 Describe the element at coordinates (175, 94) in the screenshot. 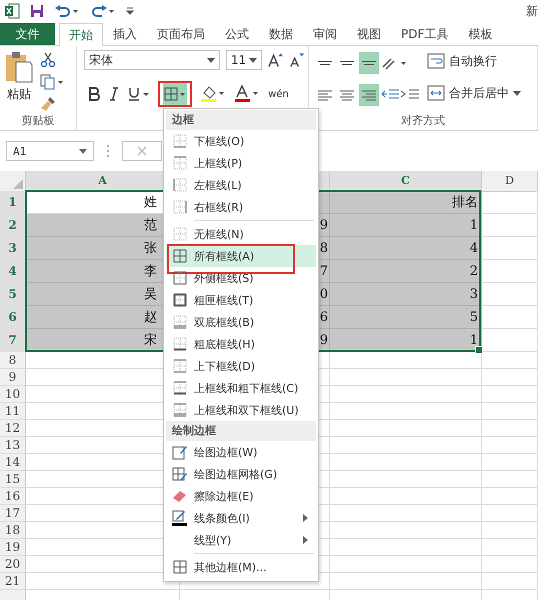

I see `borders-button` at that location.